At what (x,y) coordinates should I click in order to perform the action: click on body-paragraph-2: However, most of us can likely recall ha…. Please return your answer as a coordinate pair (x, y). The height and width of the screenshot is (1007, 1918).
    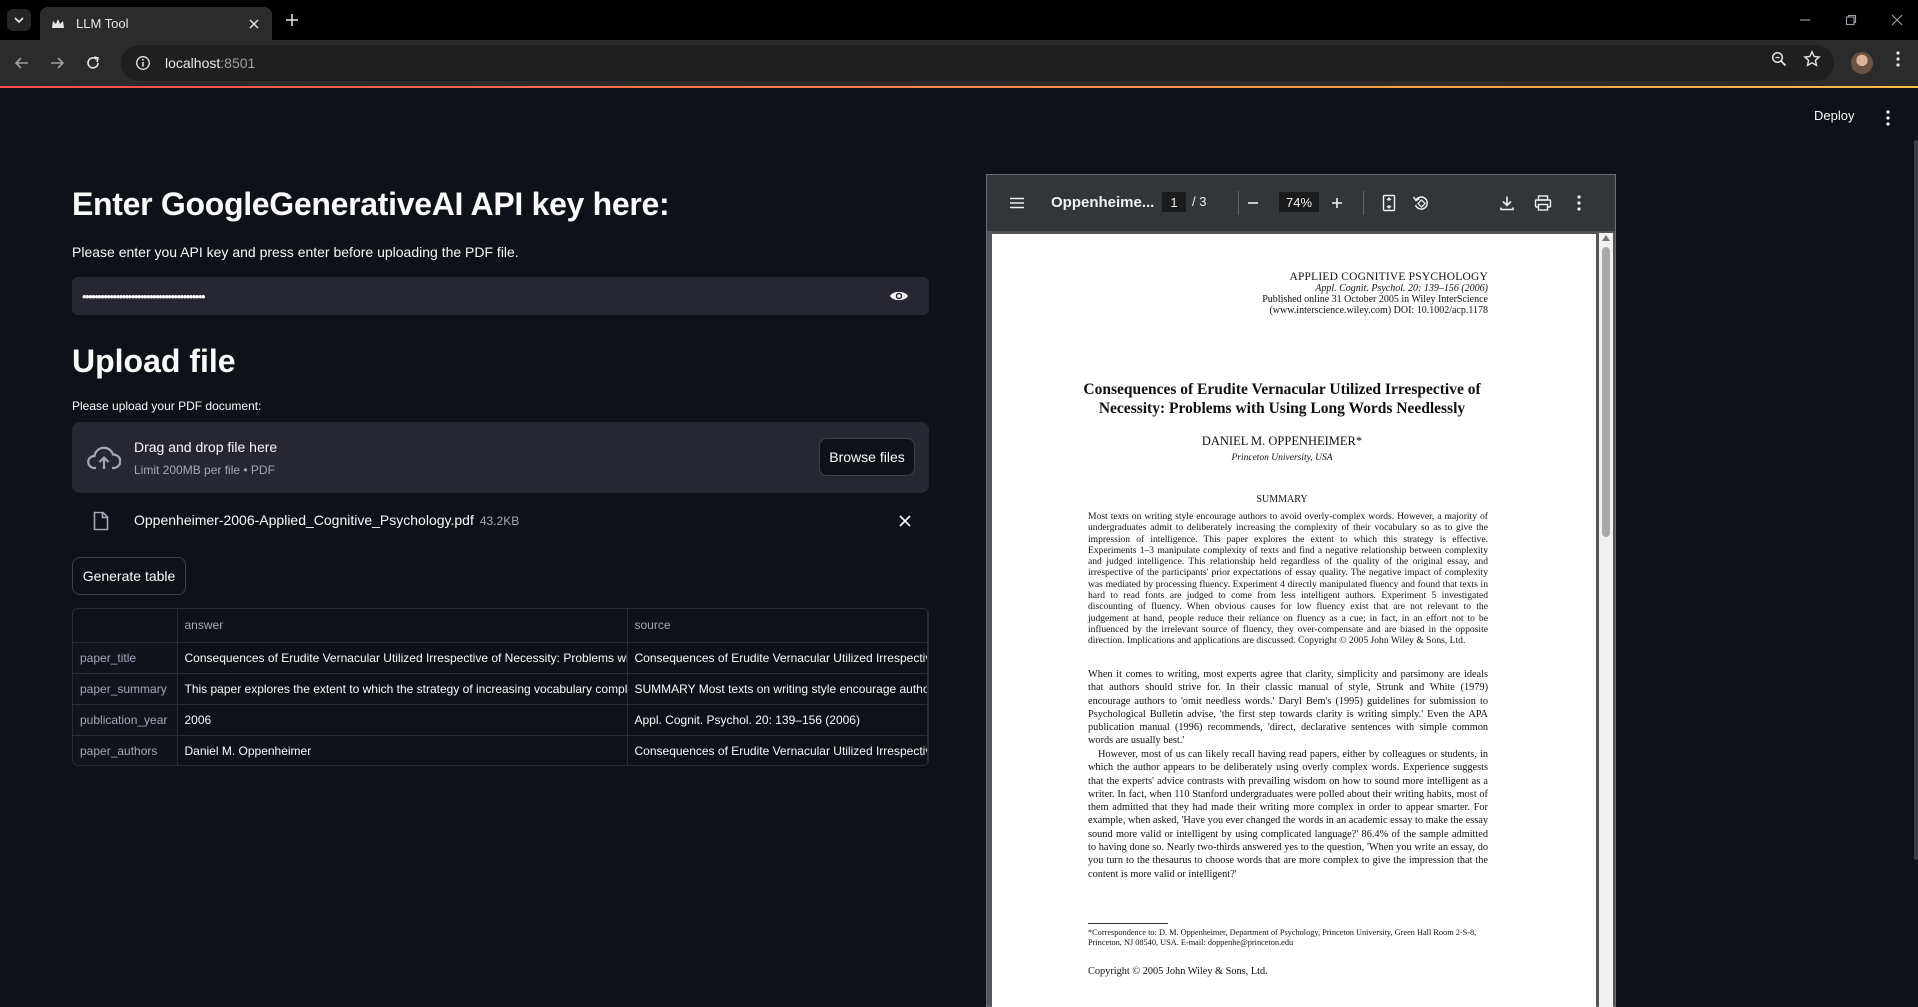
    Looking at the image, I should click on (1288, 814).